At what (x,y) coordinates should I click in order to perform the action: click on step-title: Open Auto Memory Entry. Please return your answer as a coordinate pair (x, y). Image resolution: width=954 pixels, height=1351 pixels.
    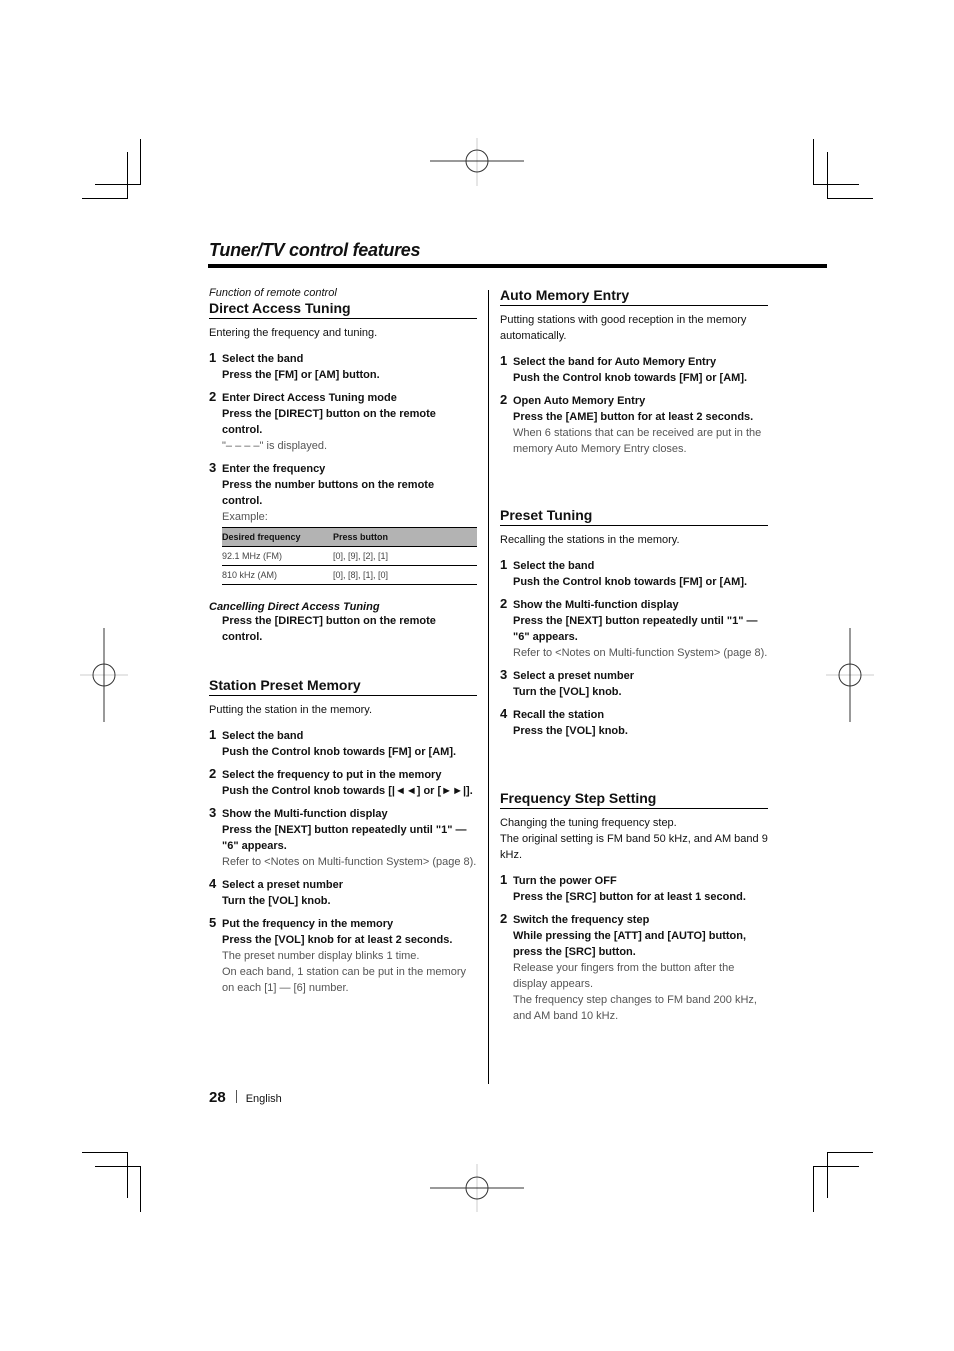
    Looking at the image, I should click on (579, 401).